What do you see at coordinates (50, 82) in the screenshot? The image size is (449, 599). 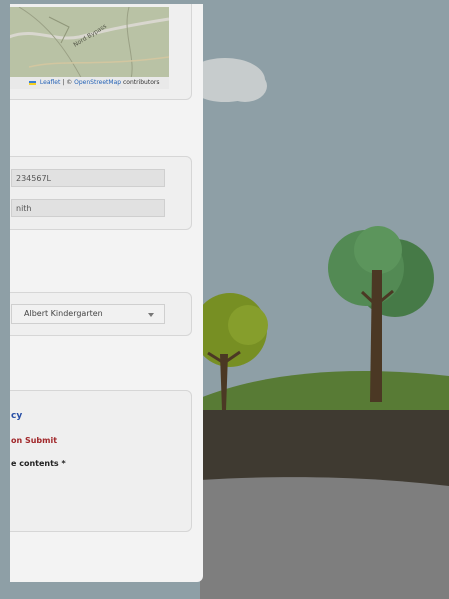 I see `leaflet-link: Leaflet` at bounding box center [50, 82].